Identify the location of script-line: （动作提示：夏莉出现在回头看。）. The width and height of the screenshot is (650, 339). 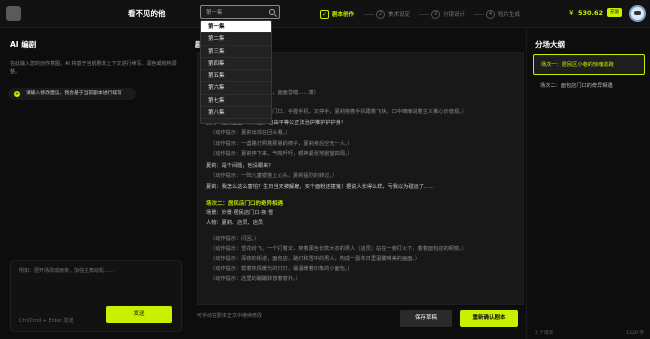
(250, 133).